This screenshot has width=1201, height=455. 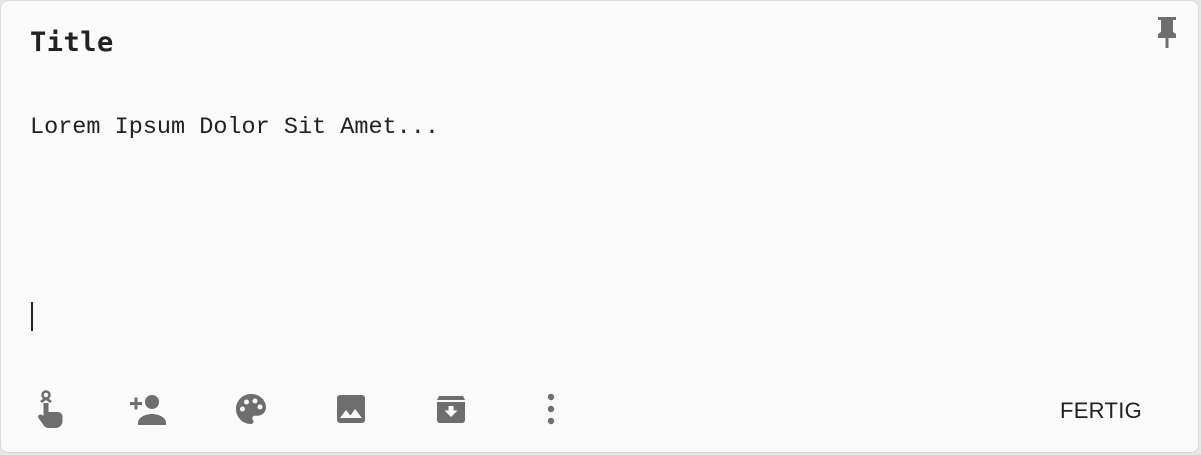 I want to click on note-toolbar: FERTIG, so click(x=599, y=409).